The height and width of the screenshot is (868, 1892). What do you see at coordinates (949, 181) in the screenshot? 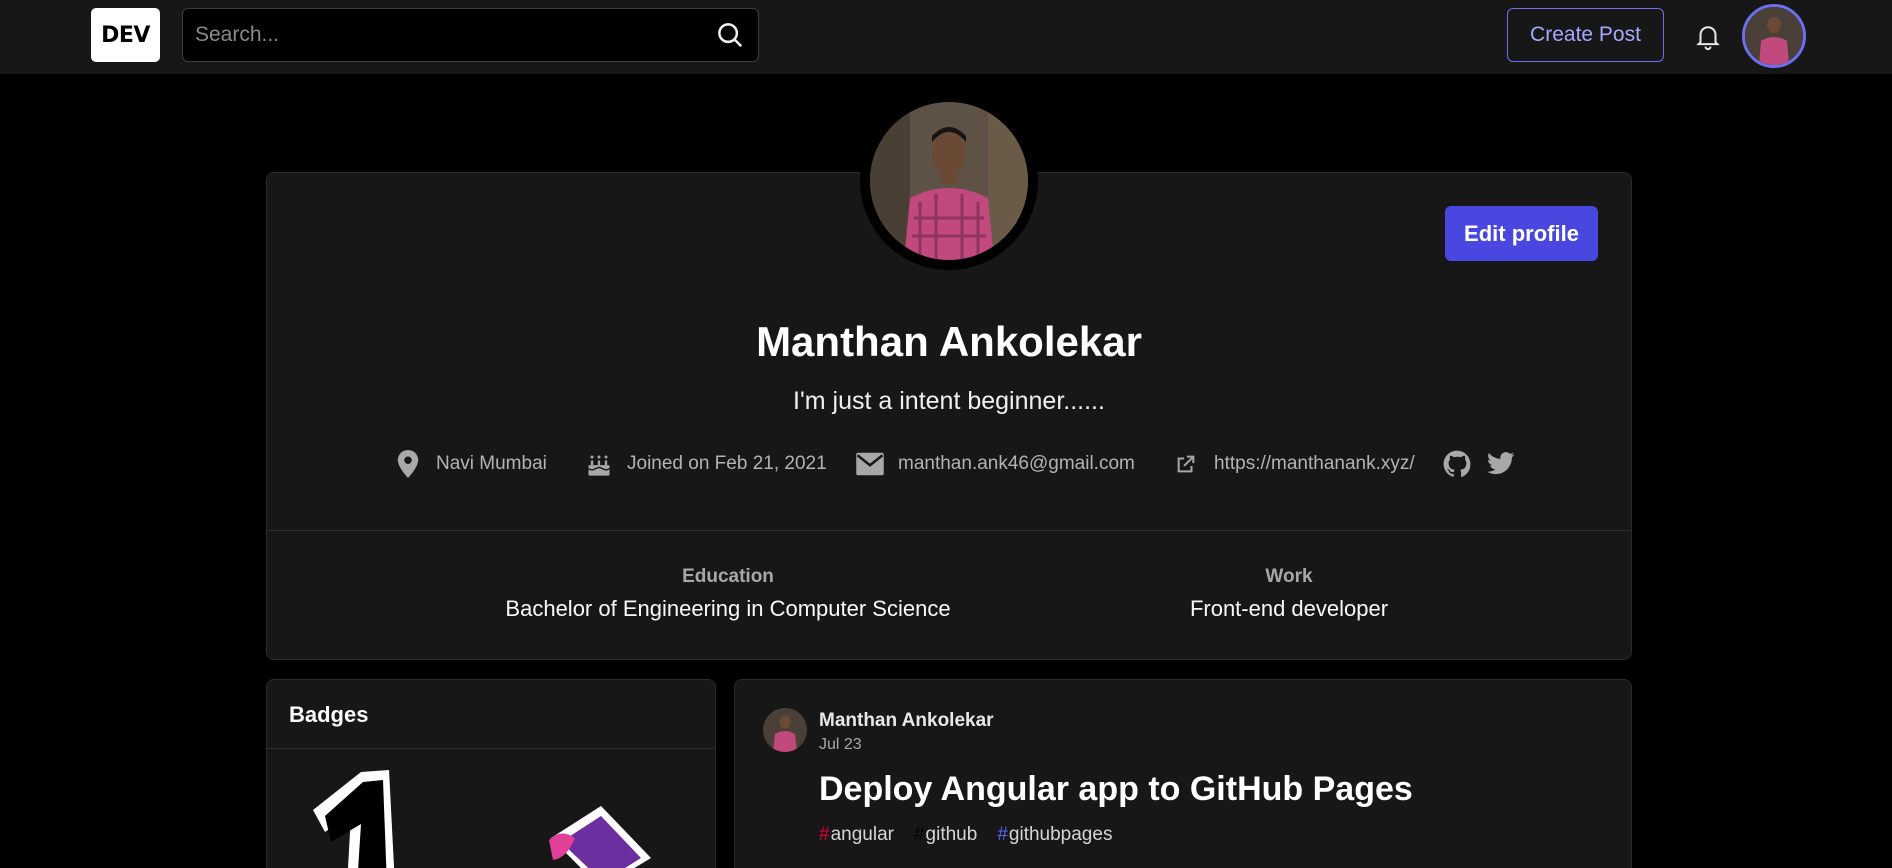
I see `profile-avatar` at bounding box center [949, 181].